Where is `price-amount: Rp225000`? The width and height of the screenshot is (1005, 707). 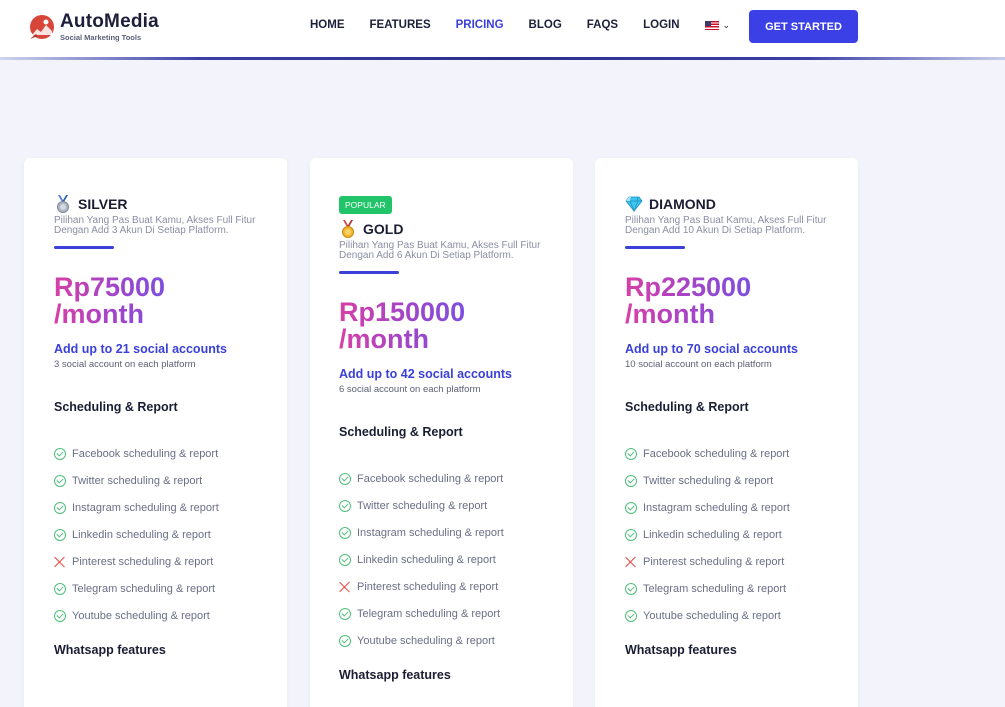 price-amount: Rp225000 is located at coordinates (688, 287).